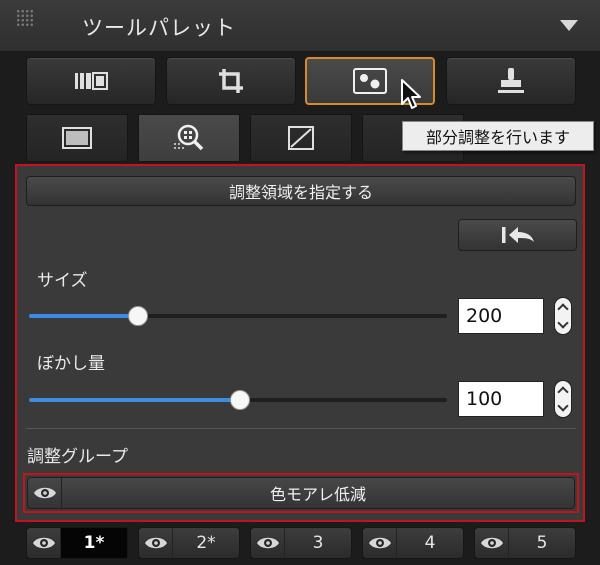 The height and width of the screenshot is (565, 600). I want to click on crop-icon, so click(231, 81).